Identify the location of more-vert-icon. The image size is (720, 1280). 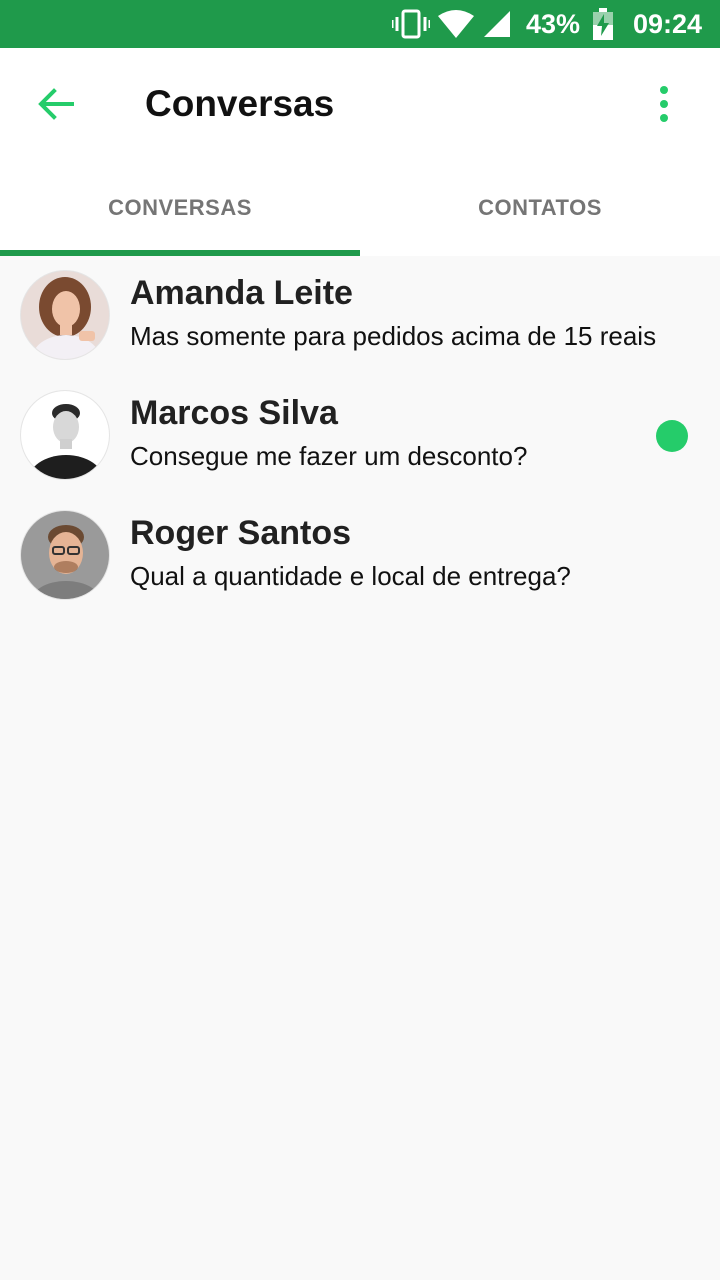
(664, 104).